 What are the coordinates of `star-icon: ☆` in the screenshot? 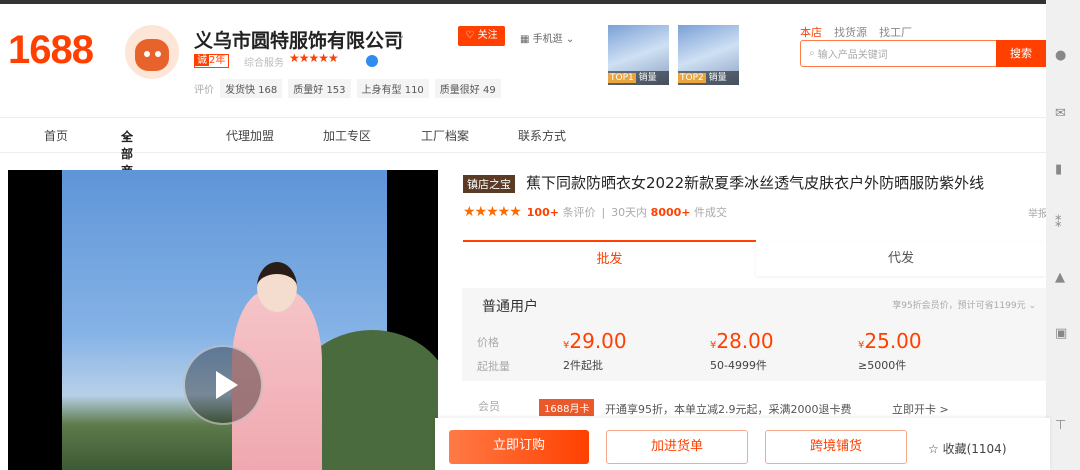 It's located at (933, 449).